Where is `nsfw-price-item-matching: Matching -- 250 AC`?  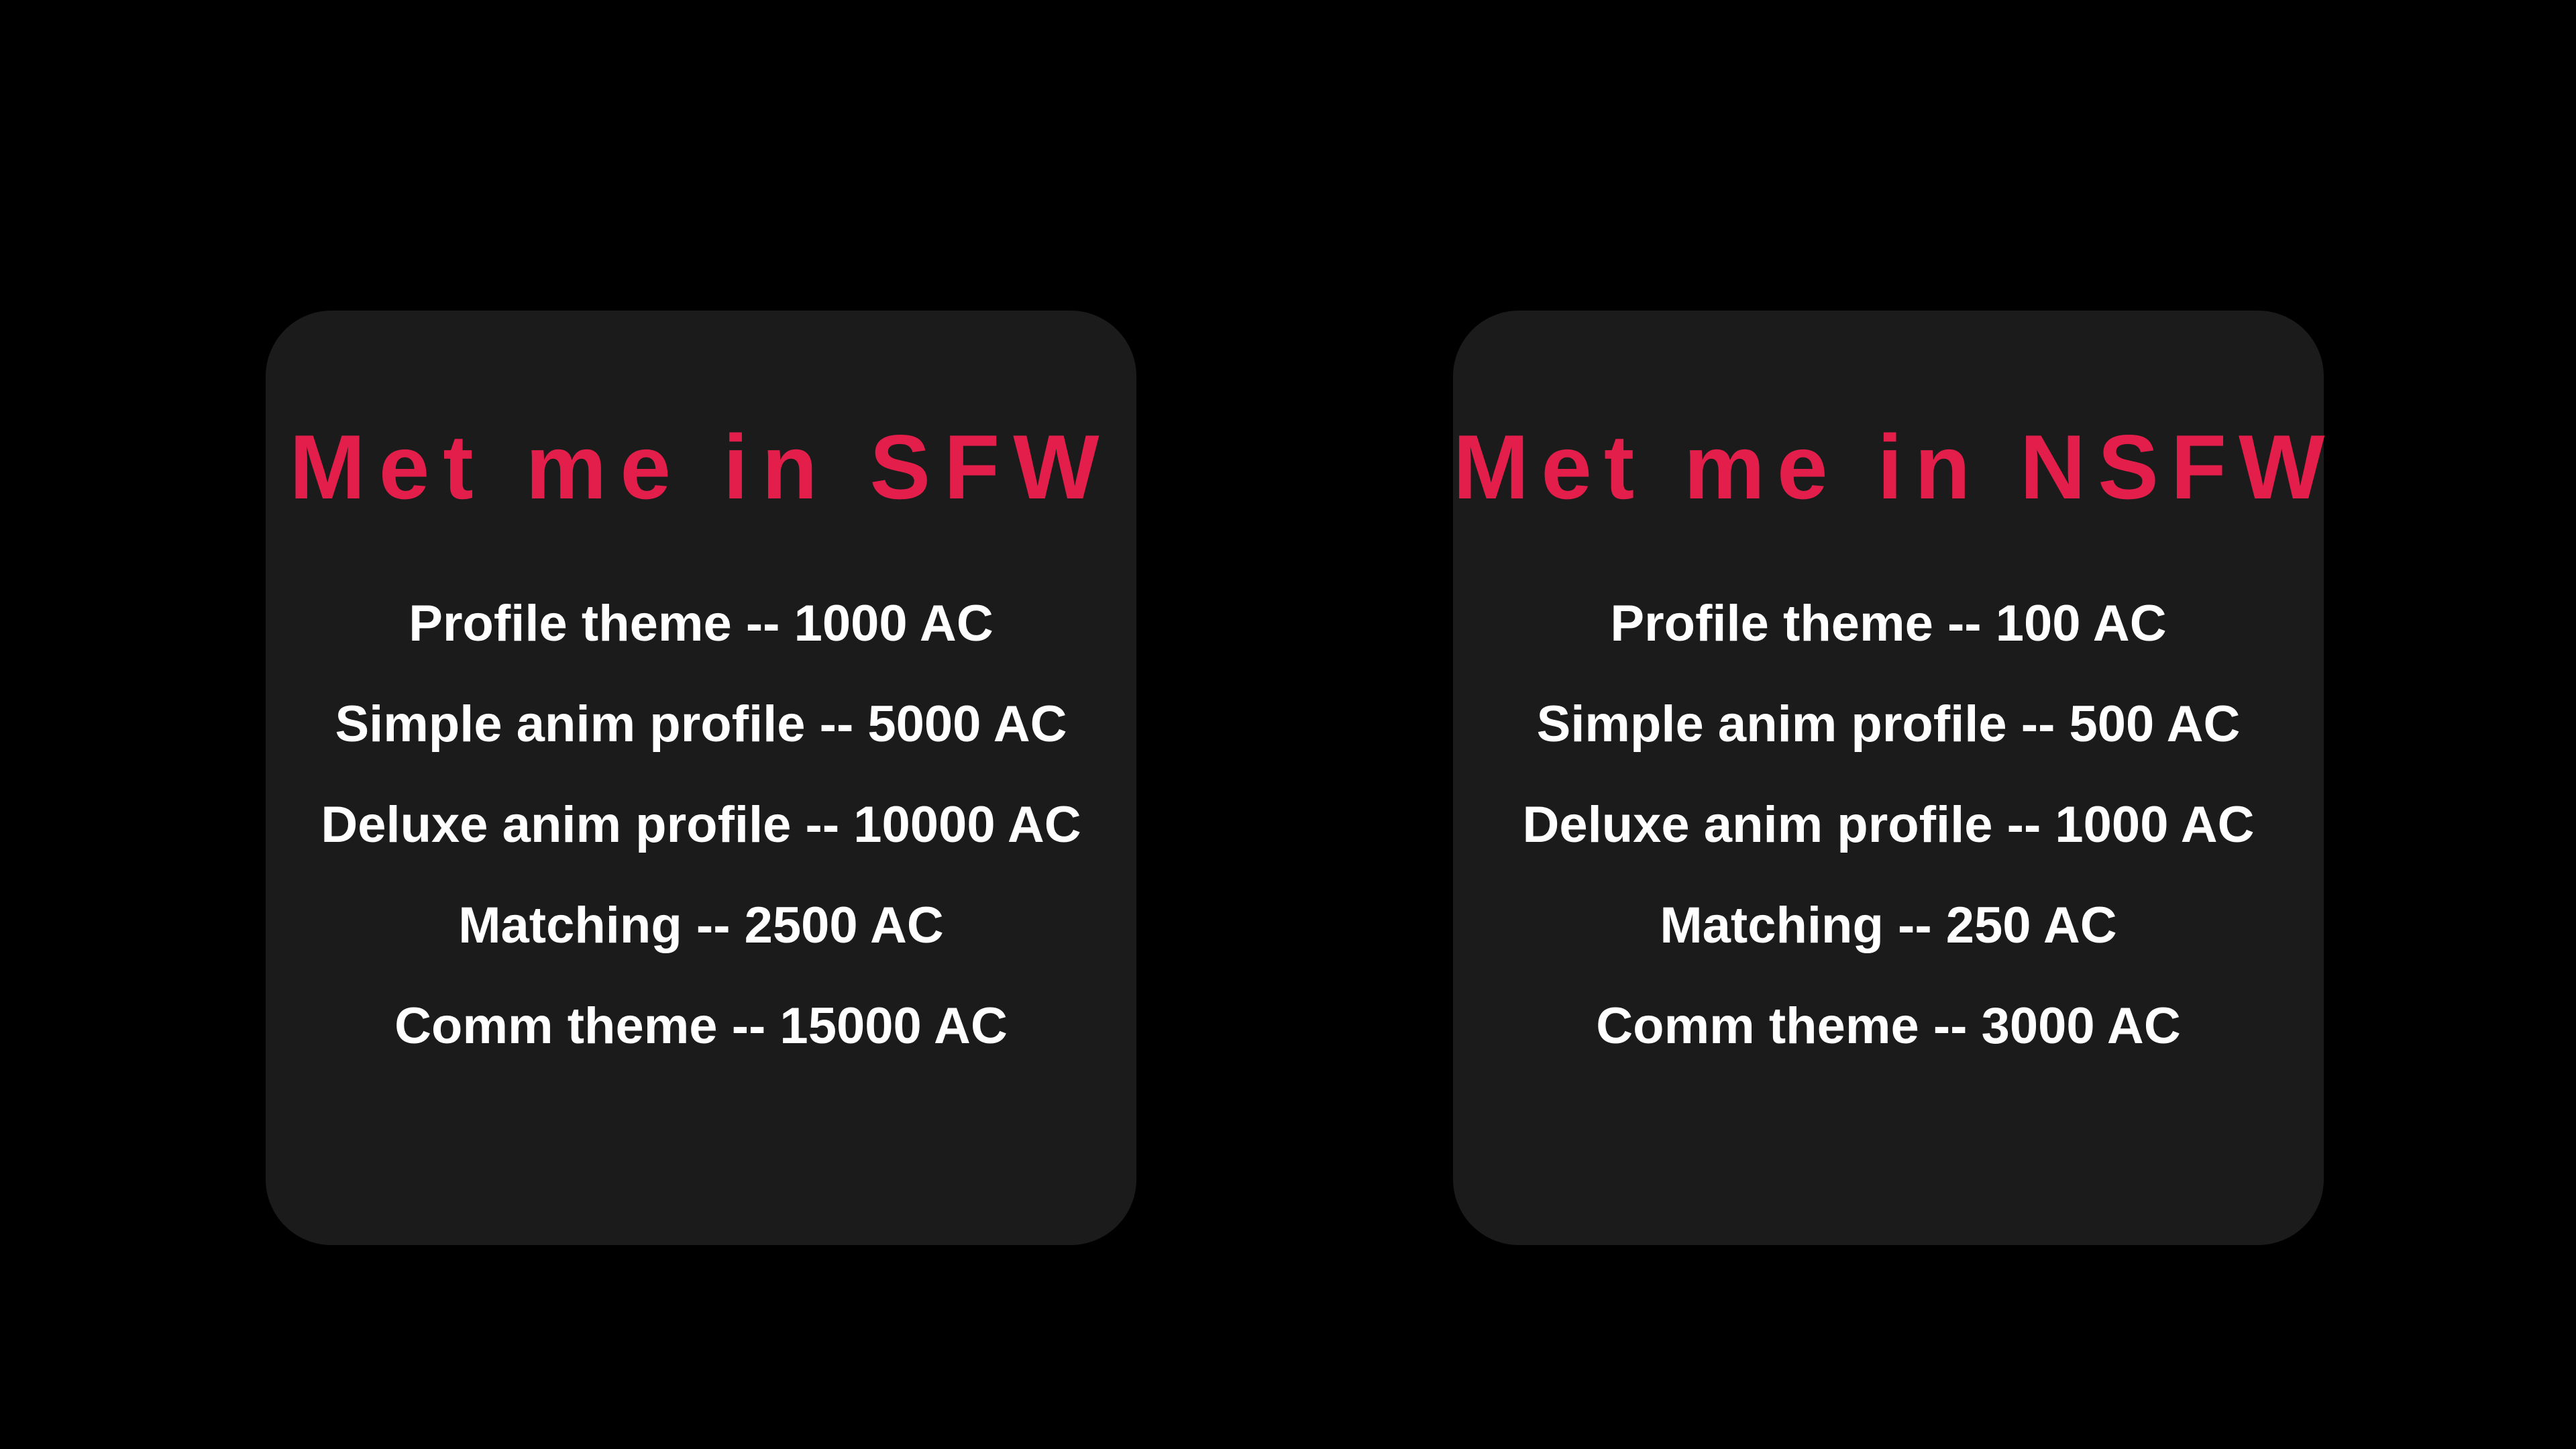
nsfw-price-item-matching: Matching -- 250 AC is located at coordinates (1888, 925).